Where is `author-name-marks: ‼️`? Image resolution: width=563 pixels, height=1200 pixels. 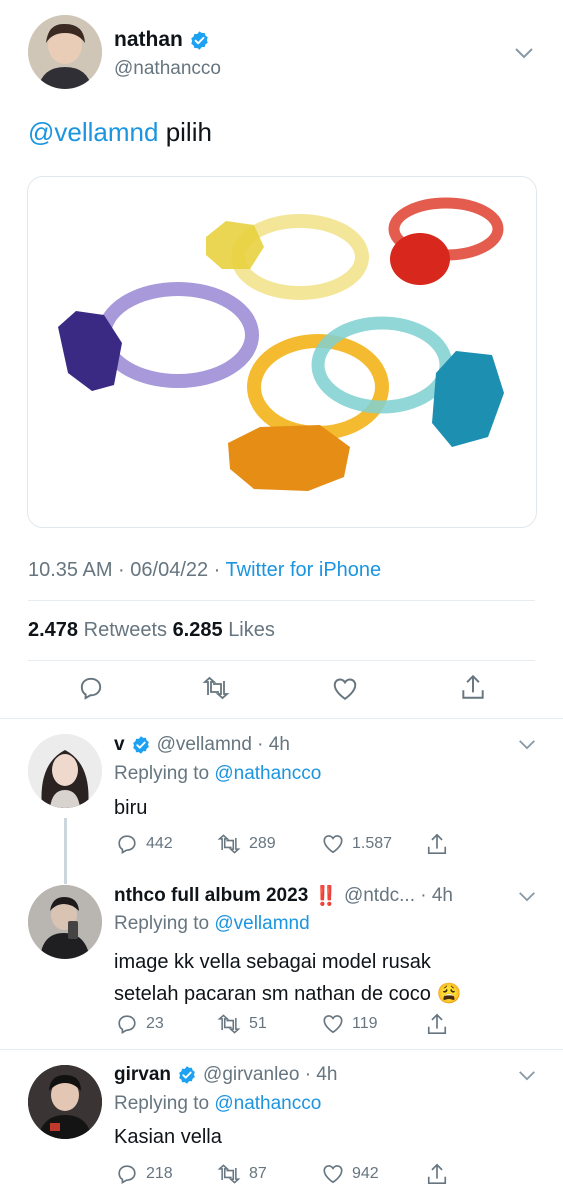 author-name-marks: ‼️ is located at coordinates (326, 896).